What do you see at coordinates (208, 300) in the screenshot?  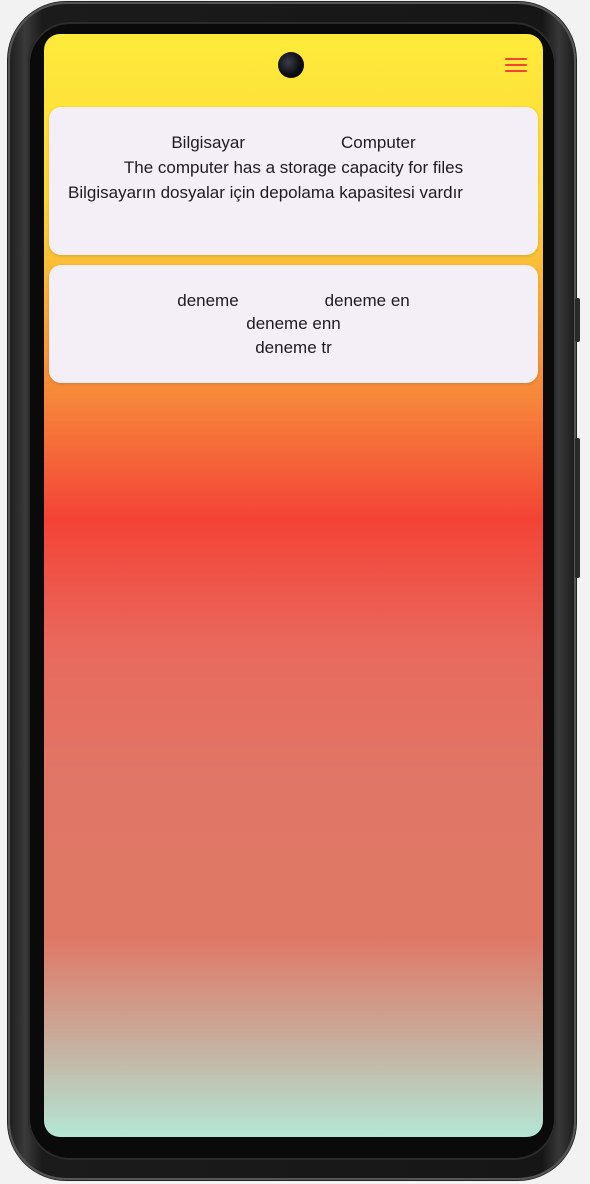 I see `word-text: deneme` at bounding box center [208, 300].